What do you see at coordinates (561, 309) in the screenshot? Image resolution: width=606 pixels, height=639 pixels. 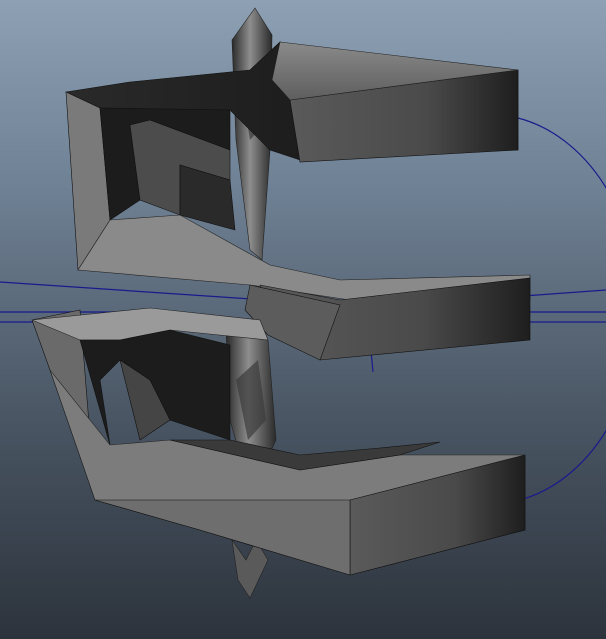 I see `manipulator-ring` at bounding box center [561, 309].